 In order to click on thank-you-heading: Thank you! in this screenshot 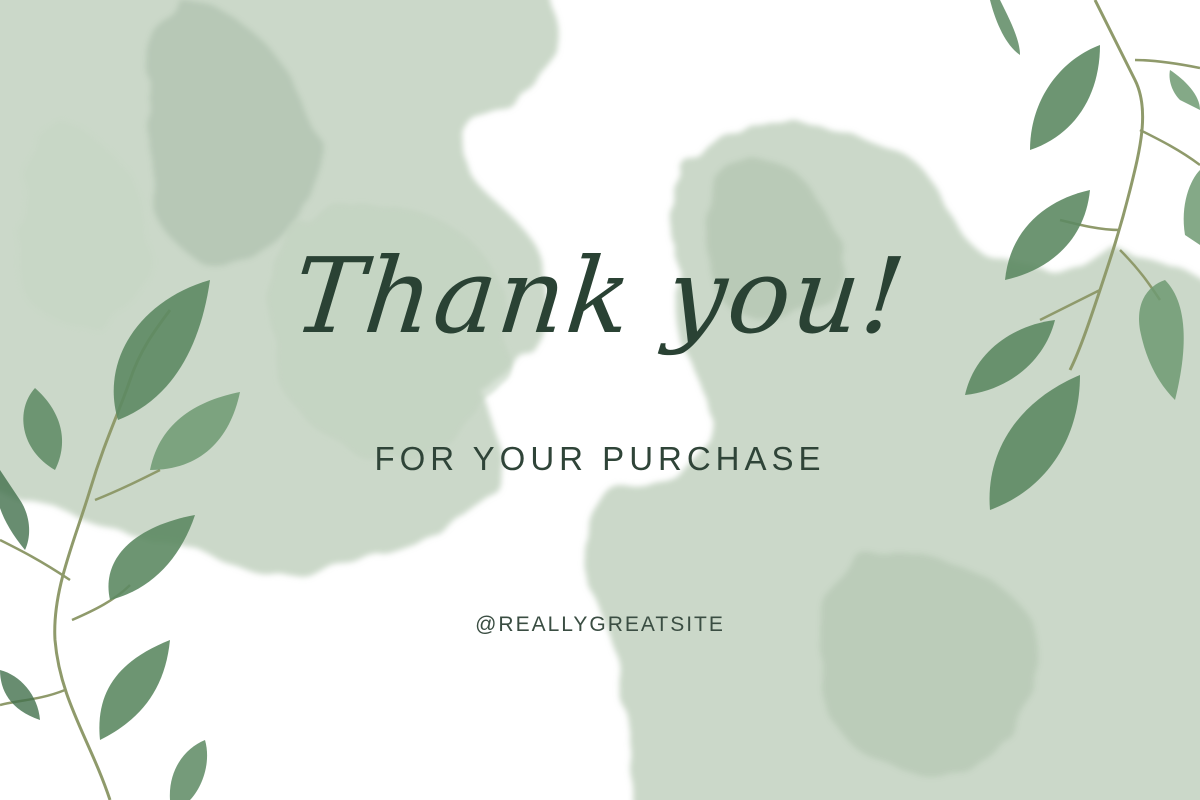, I will do `click(600, 296)`.